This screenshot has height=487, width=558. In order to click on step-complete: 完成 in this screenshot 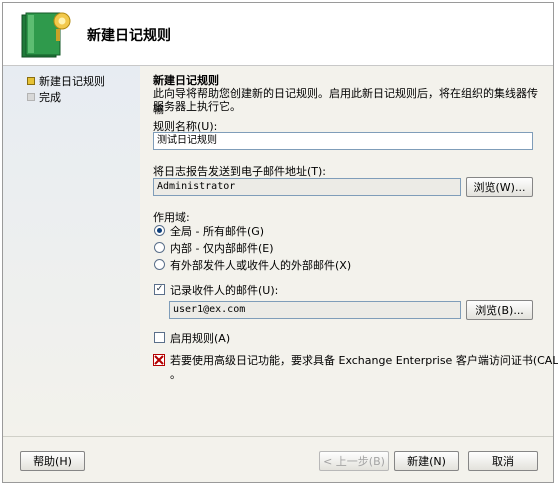, I will do `click(44, 97)`.